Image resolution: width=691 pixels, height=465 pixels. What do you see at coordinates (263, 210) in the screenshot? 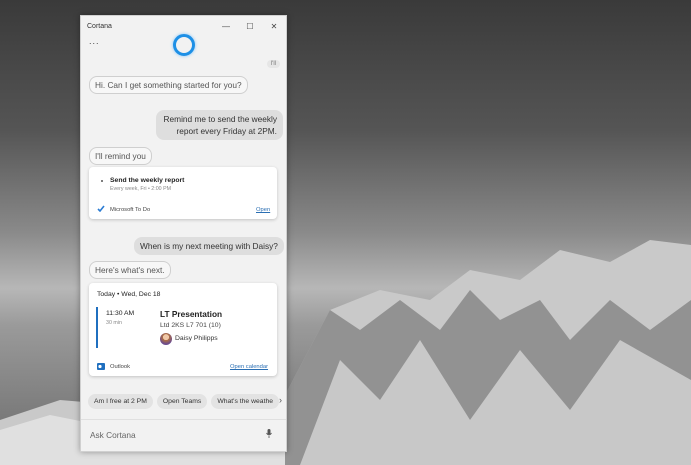
I see `open-todo-link: Open` at bounding box center [263, 210].